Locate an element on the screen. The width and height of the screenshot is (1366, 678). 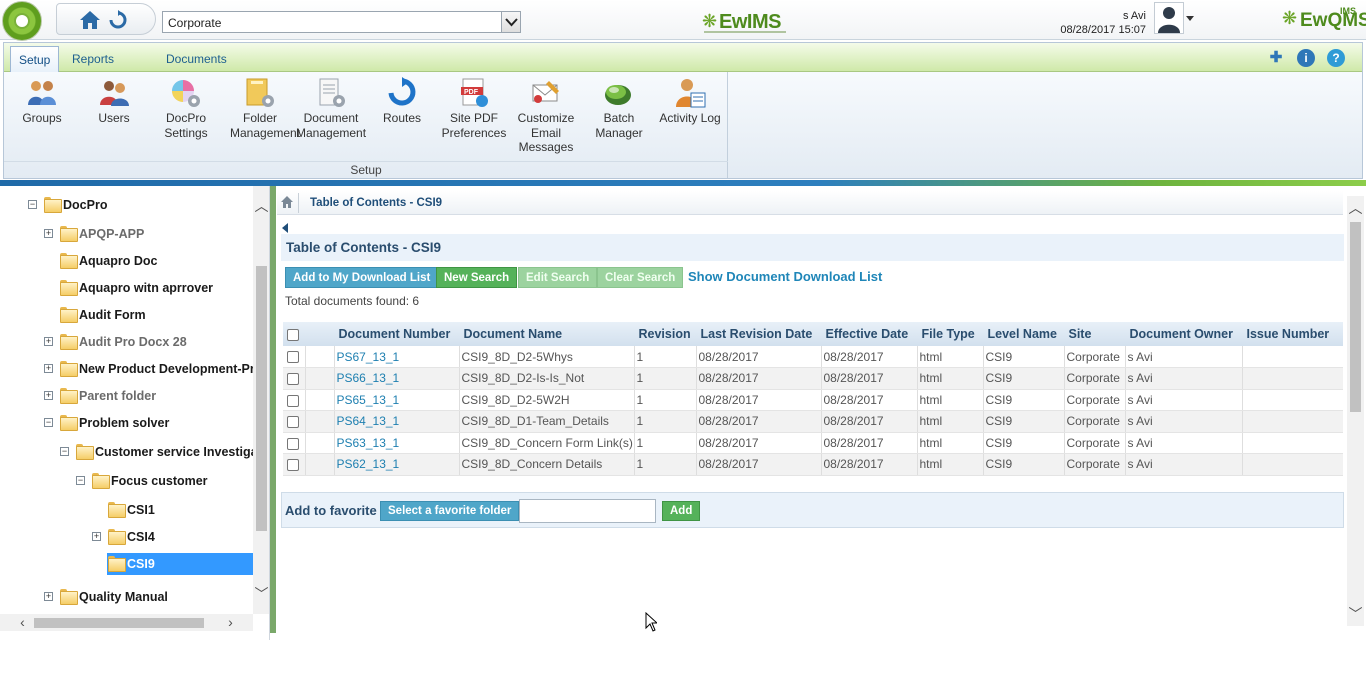
column-header: Document Owner is located at coordinates (1183, 334).